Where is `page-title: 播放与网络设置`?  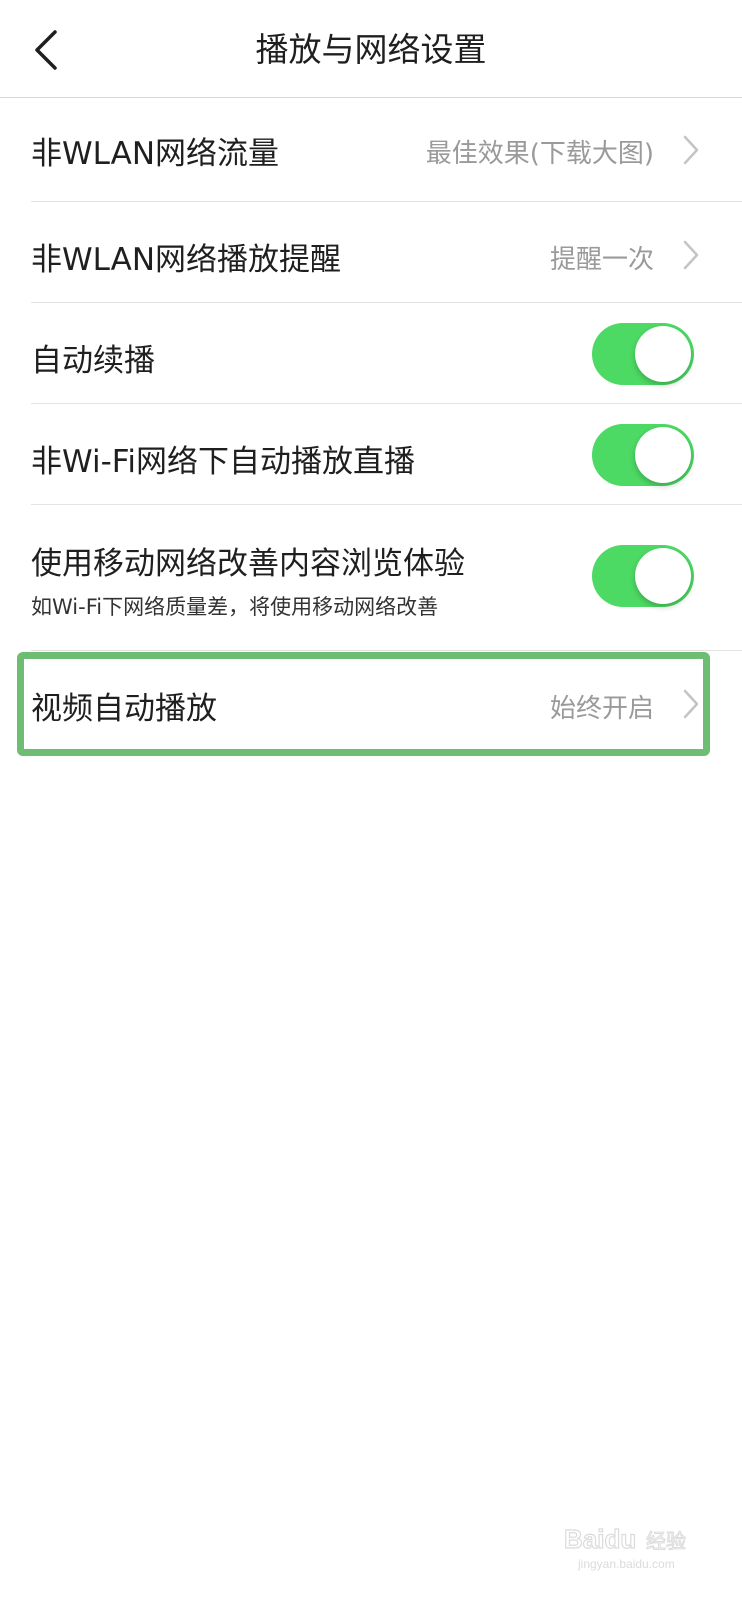 page-title: 播放与网络设置 is located at coordinates (371, 49).